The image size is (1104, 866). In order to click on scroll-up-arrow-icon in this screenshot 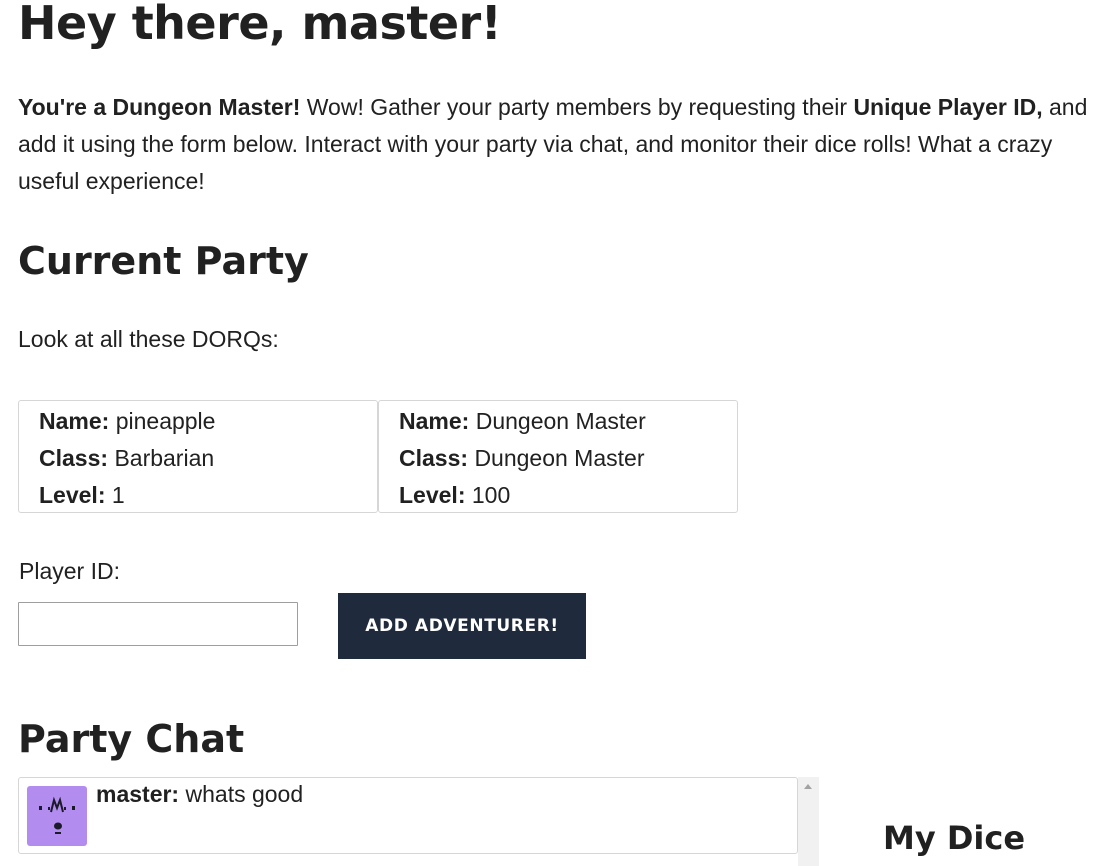, I will do `click(808, 786)`.